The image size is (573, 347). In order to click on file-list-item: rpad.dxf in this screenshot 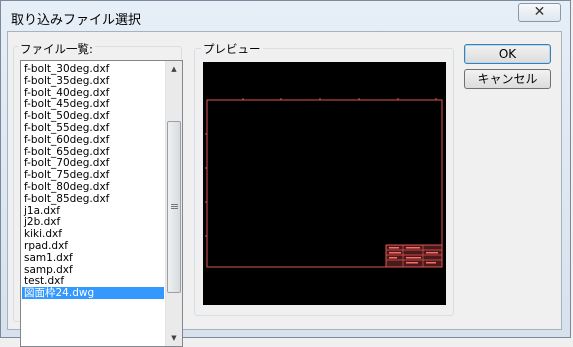, I will do `click(93, 246)`.